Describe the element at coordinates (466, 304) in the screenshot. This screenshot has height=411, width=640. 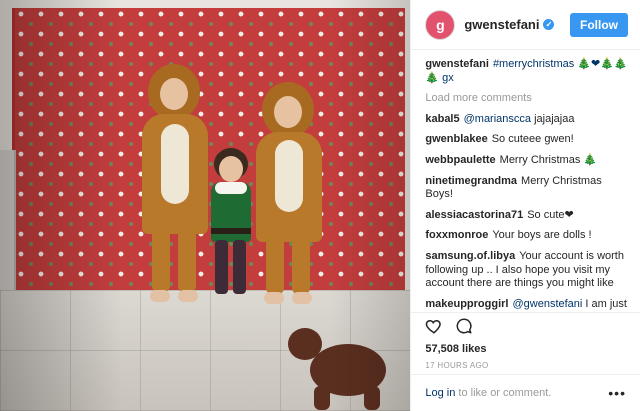
I see `comment-username: makeupproggirl` at that location.